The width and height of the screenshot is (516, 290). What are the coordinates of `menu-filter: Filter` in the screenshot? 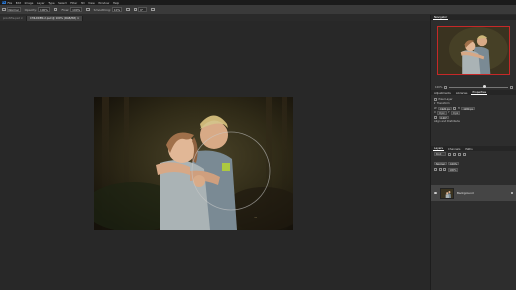 It's located at (73, 3).